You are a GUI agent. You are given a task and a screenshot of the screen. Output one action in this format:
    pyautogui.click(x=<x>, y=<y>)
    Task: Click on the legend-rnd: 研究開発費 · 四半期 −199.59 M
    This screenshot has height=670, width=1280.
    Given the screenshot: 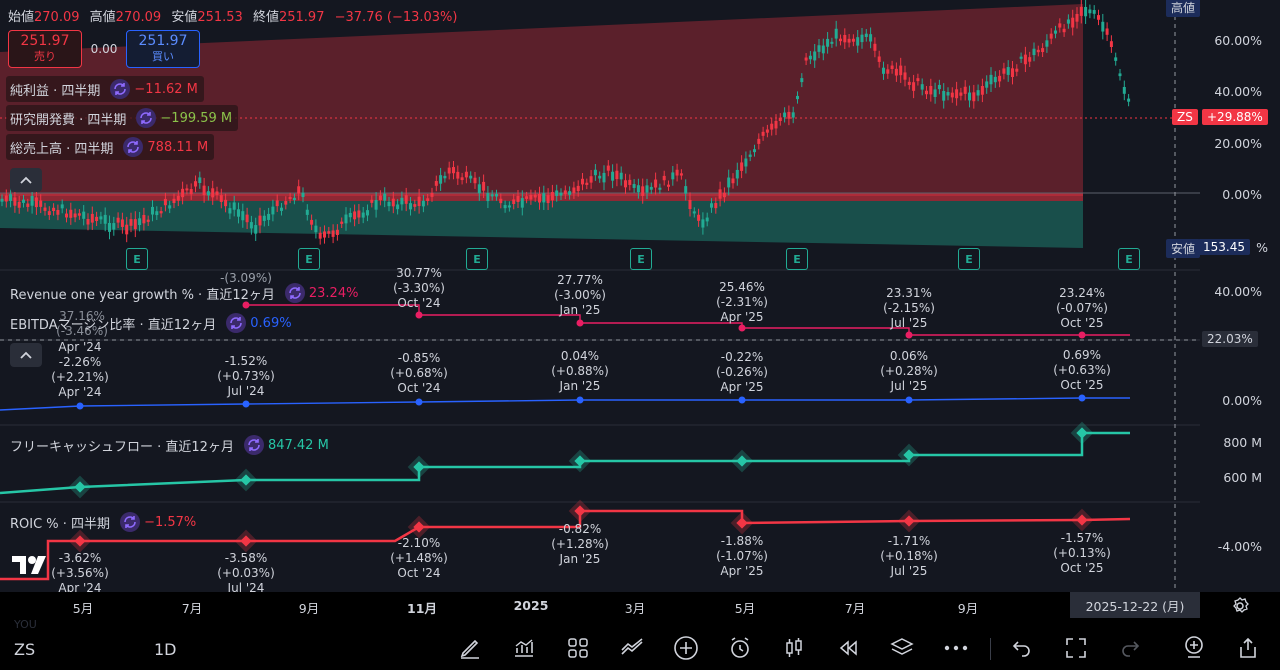 What is the action you would take?
    pyautogui.click(x=122, y=118)
    